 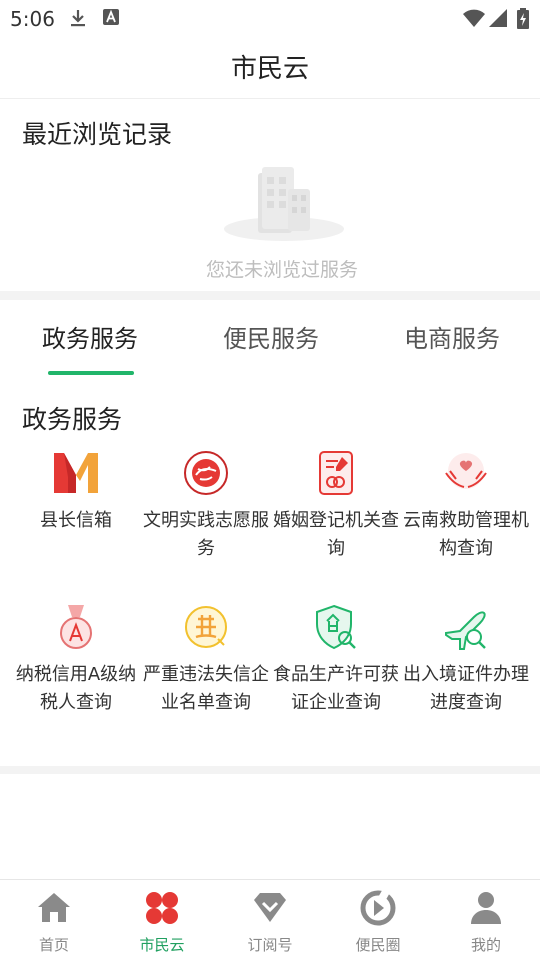 What do you see at coordinates (32, 19) in the screenshot?
I see `status-time: 5:06` at bounding box center [32, 19].